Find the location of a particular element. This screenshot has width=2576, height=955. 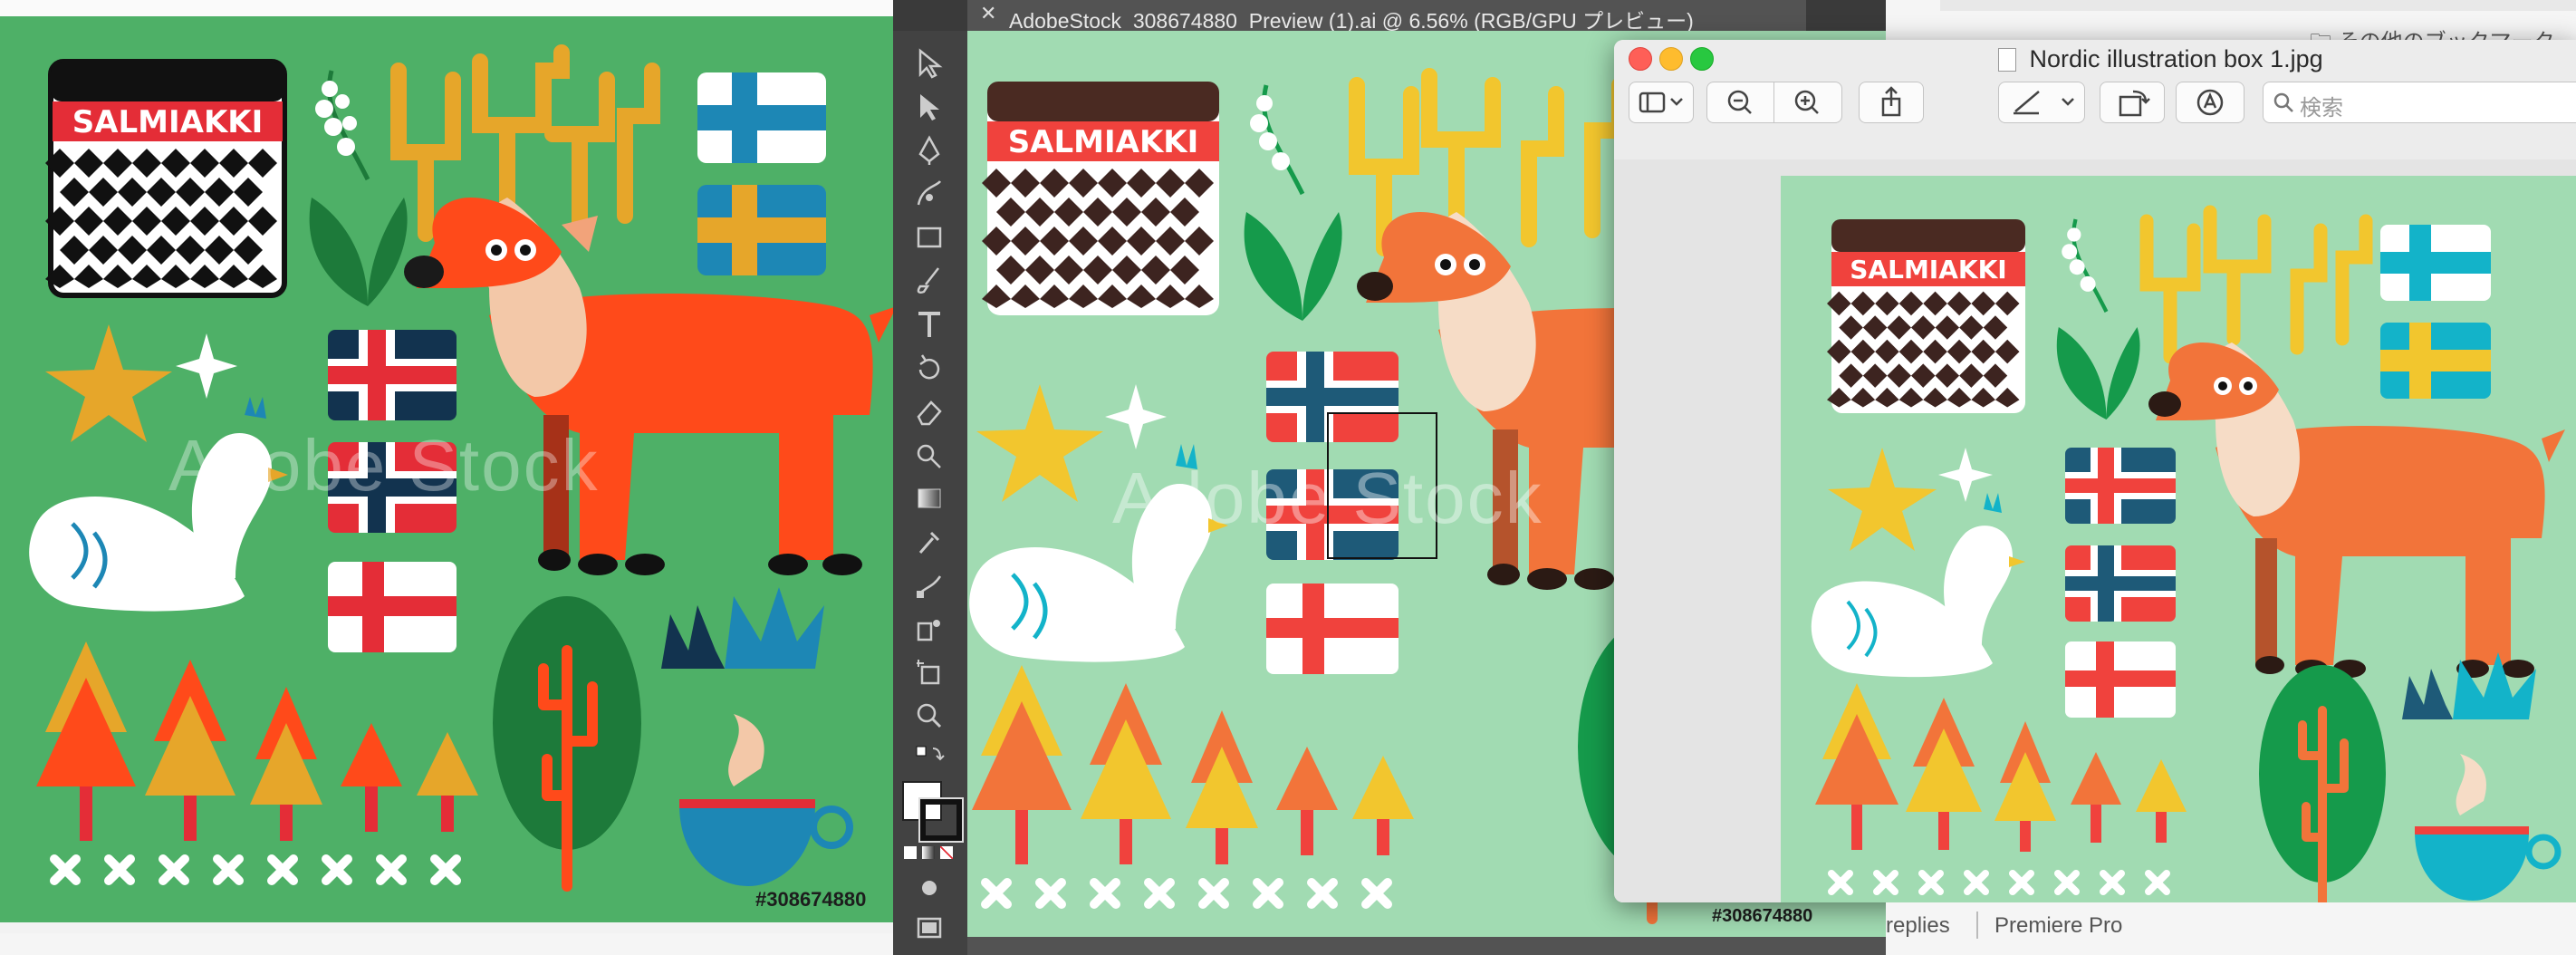

footer-replies: replies is located at coordinates (1918, 926).